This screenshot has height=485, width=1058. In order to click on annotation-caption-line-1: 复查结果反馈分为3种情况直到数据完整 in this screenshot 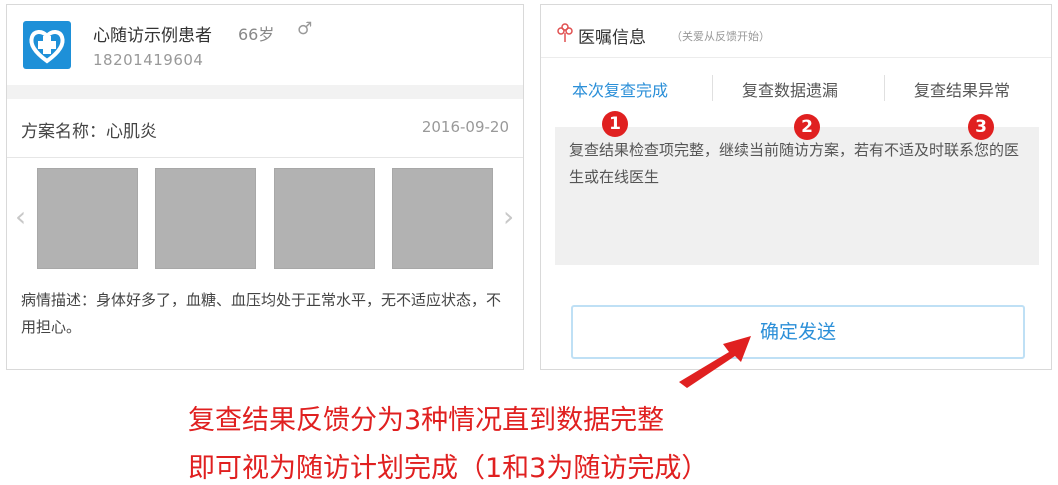, I will do `click(426, 420)`.